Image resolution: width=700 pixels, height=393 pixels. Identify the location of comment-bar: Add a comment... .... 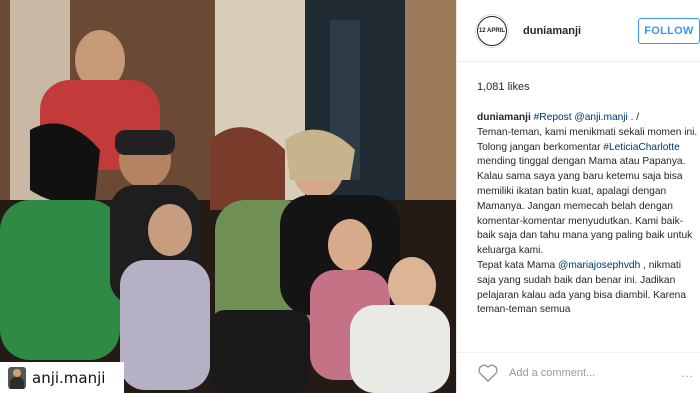
(578, 372).